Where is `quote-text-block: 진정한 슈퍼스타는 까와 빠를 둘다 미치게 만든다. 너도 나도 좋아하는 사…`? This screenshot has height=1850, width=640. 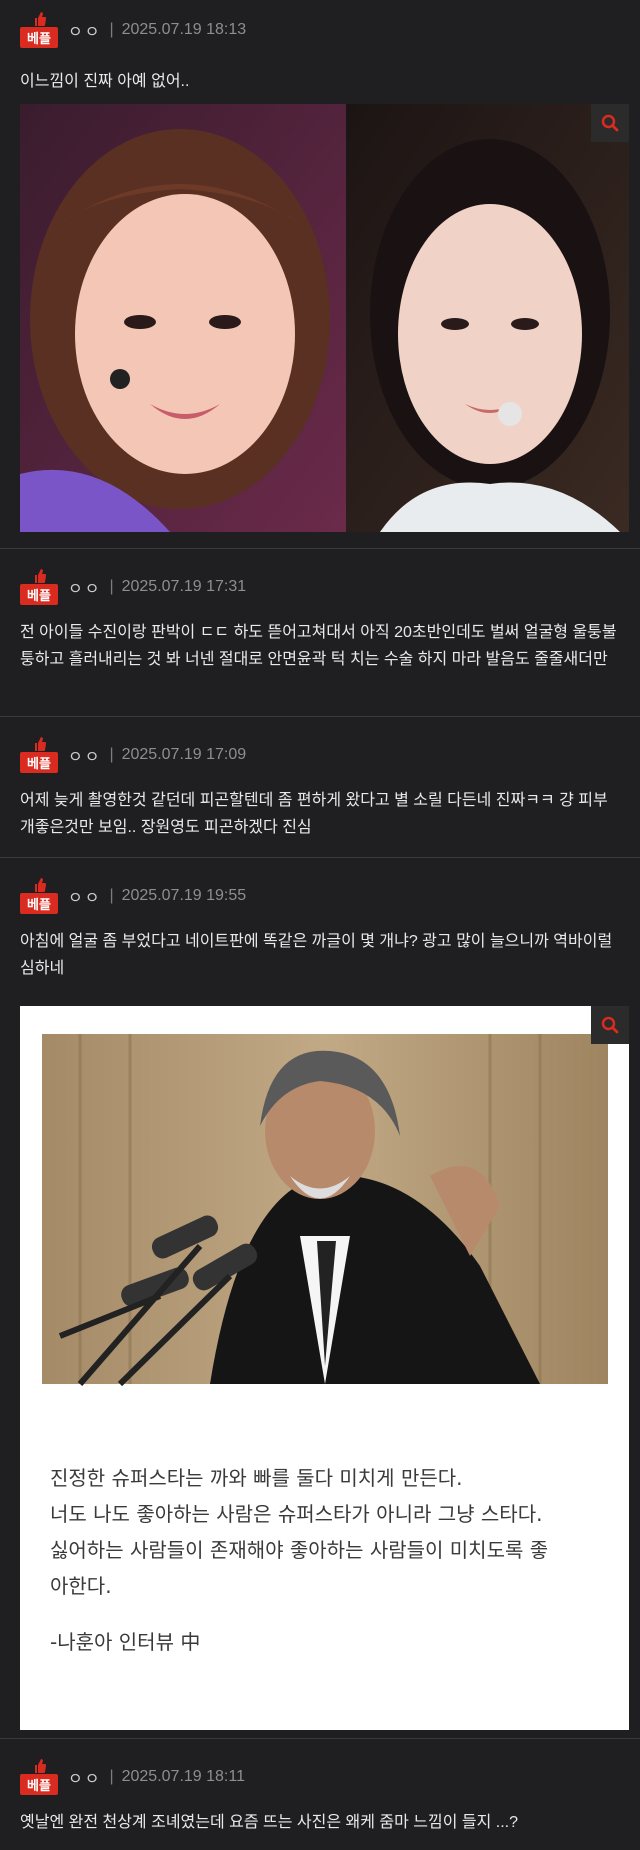 quote-text-block: 진정한 슈퍼스타는 까와 빠를 둘다 미치게 만든다. 너도 나도 좋아하는 사… is located at coordinates (335, 1560).